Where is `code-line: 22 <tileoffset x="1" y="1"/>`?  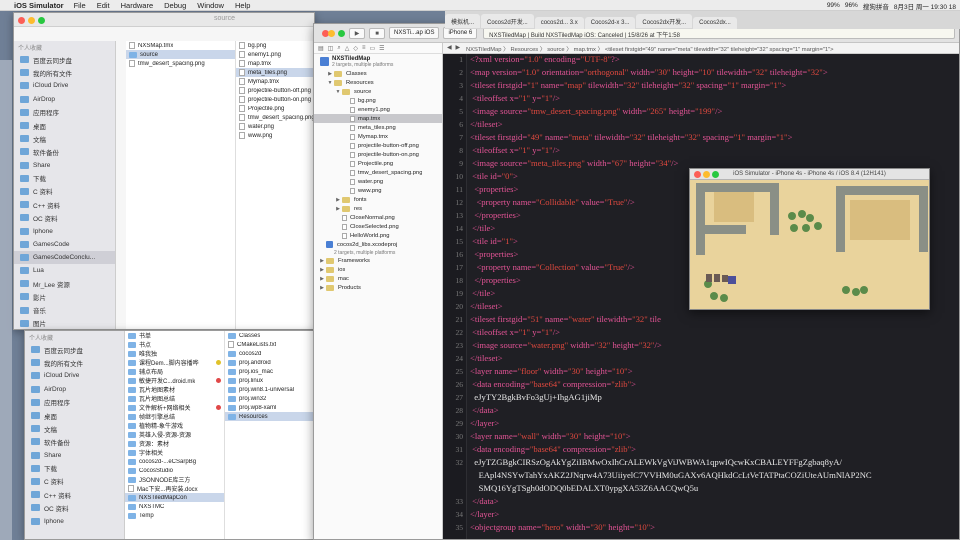 code-line: 22 <tileoffset x="1" y="1"/> is located at coordinates (701, 333).